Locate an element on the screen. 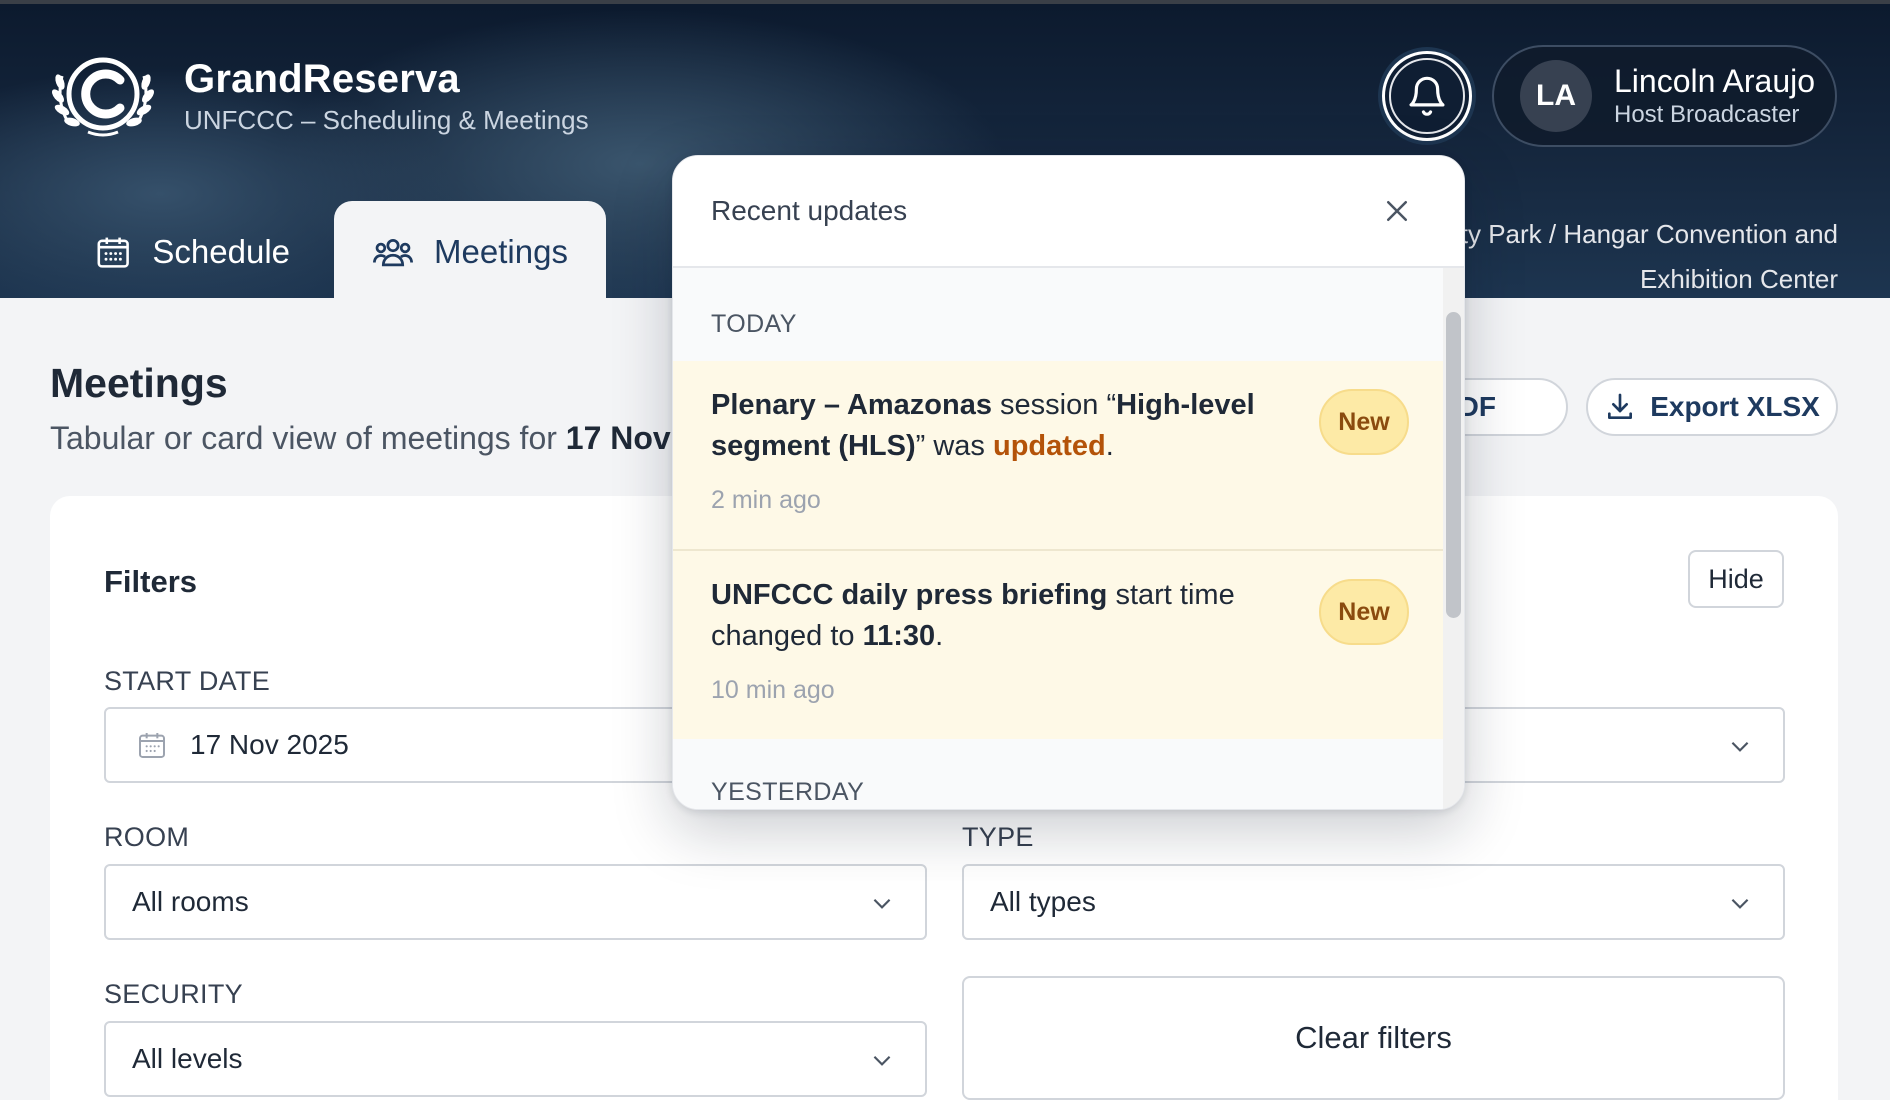 This screenshot has height=1100, width=1890. export-xlsx-button: Export XLSX is located at coordinates (1712, 407).